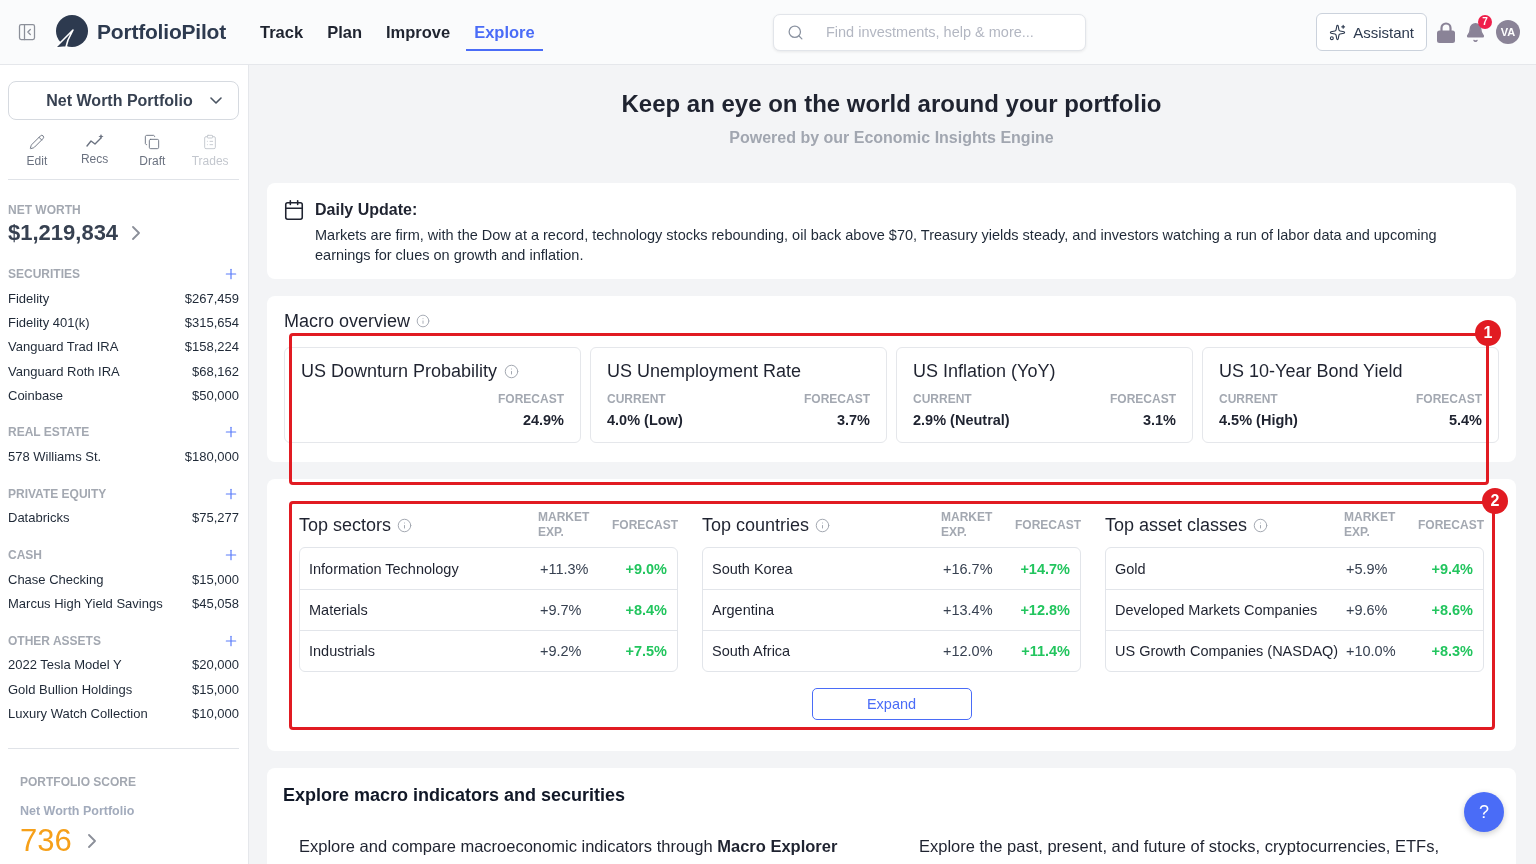 The width and height of the screenshot is (1536, 864). What do you see at coordinates (70, 689) in the screenshot?
I see `account-name: Gold Bullion Holdings` at bounding box center [70, 689].